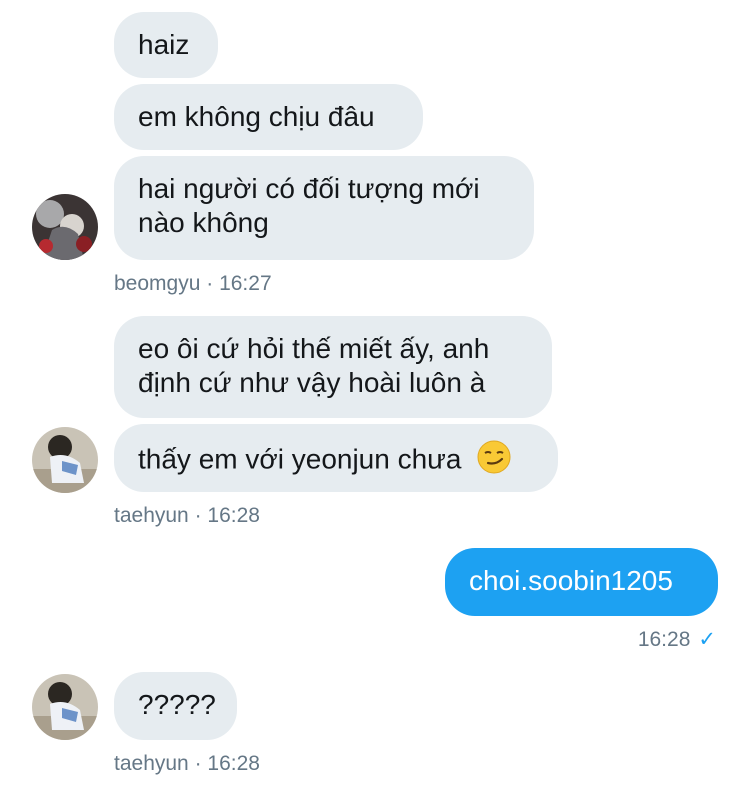 The image size is (750, 788). Describe the element at coordinates (571, 580) in the screenshot. I see `message-text: choi.soobin1205` at that location.